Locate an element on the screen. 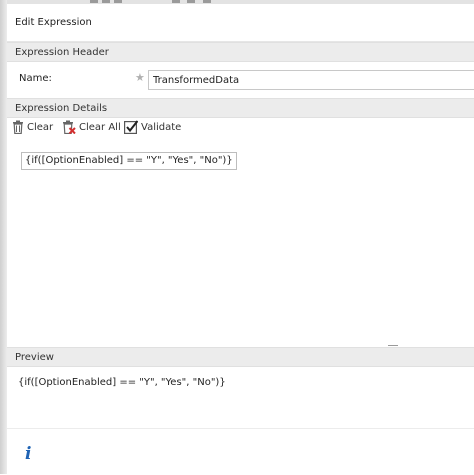  validate-button-label: Validate is located at coordinates (161, 127).